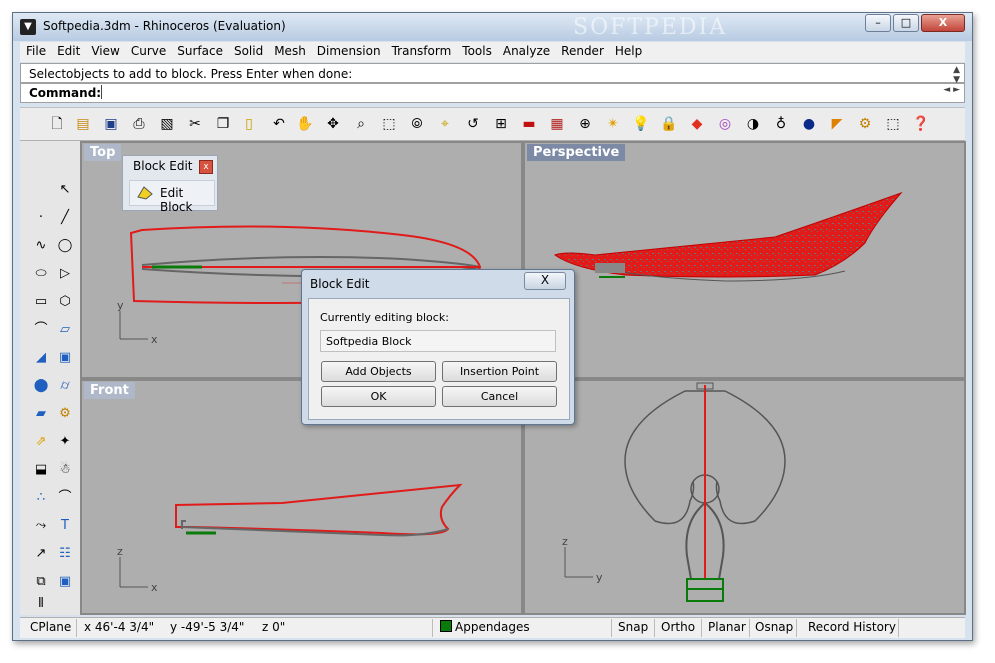 The width and height of the screenshot is (995, 663). Describe the element at coordinates (417, 124) in the screenshot. I see `zoom-extents-icon: ⦾` at that location.